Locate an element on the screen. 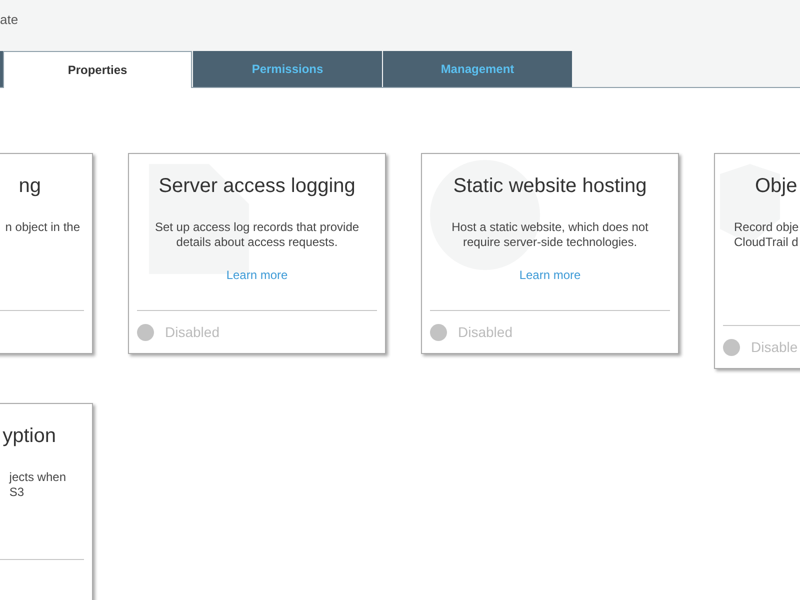 This screenshot has width=800, height=600. card-title: Static website hosting is located at coordinates (550, 186).